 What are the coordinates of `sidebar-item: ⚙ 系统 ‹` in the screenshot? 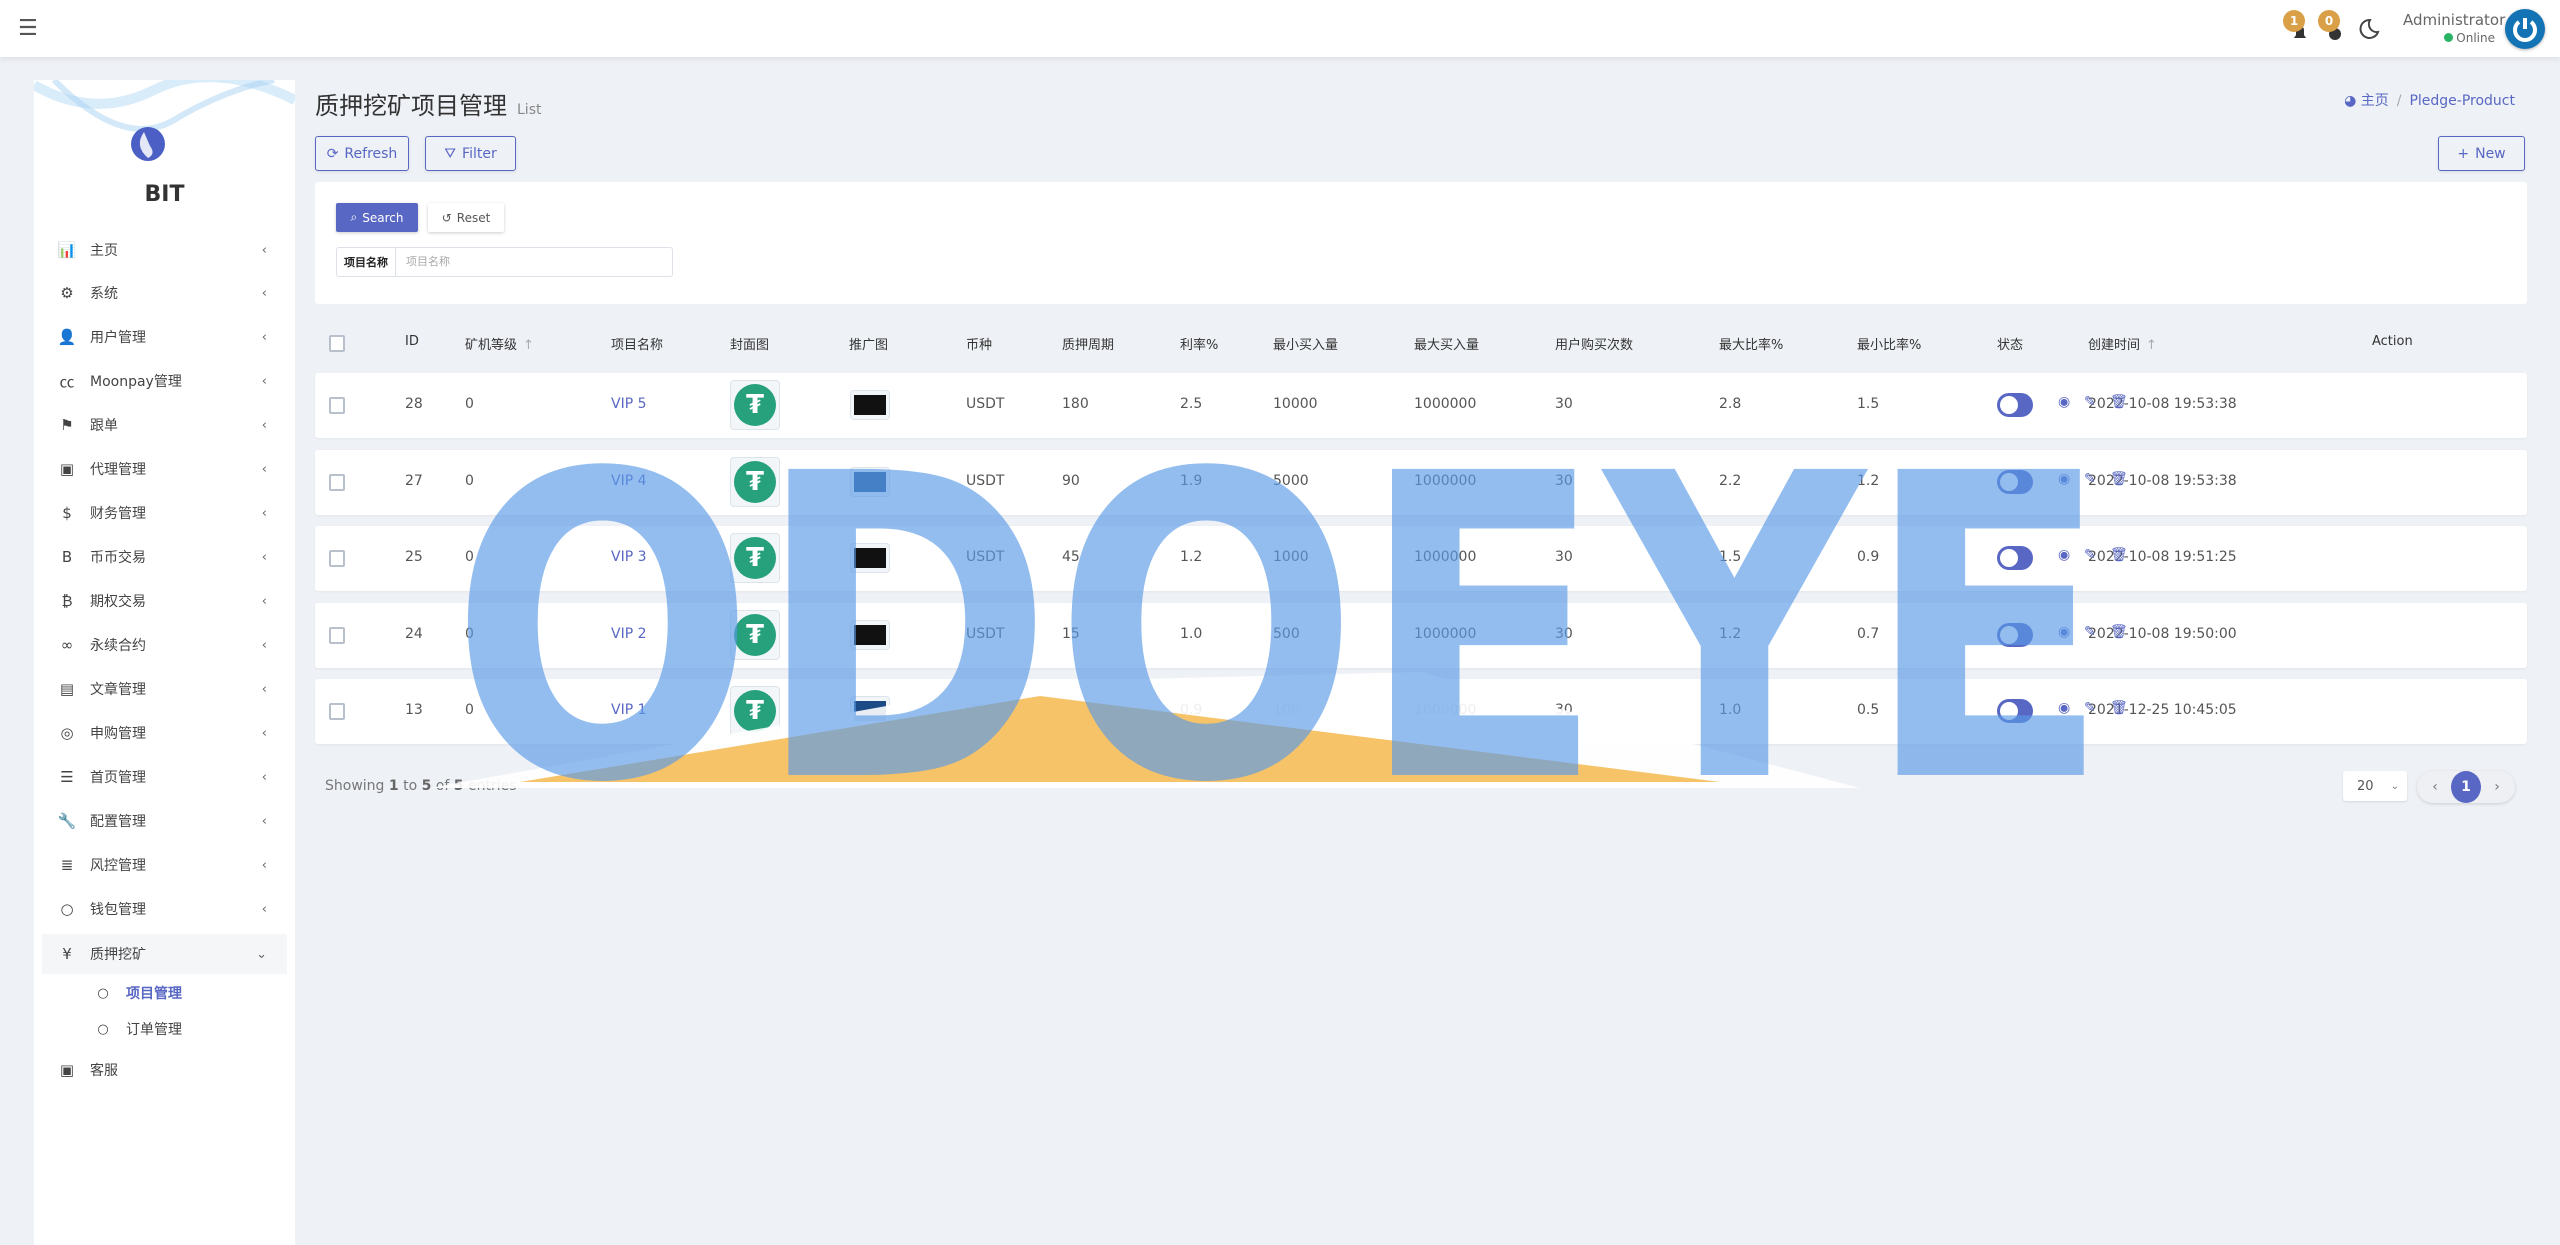 It's located at (164, 293).